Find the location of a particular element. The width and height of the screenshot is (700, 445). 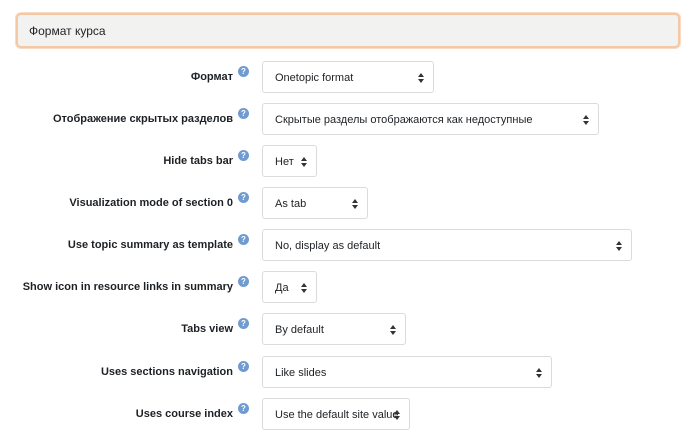

form-row-sections-navigation: Uses sections navigation ? Like slides is located at coordinates (350, 372).